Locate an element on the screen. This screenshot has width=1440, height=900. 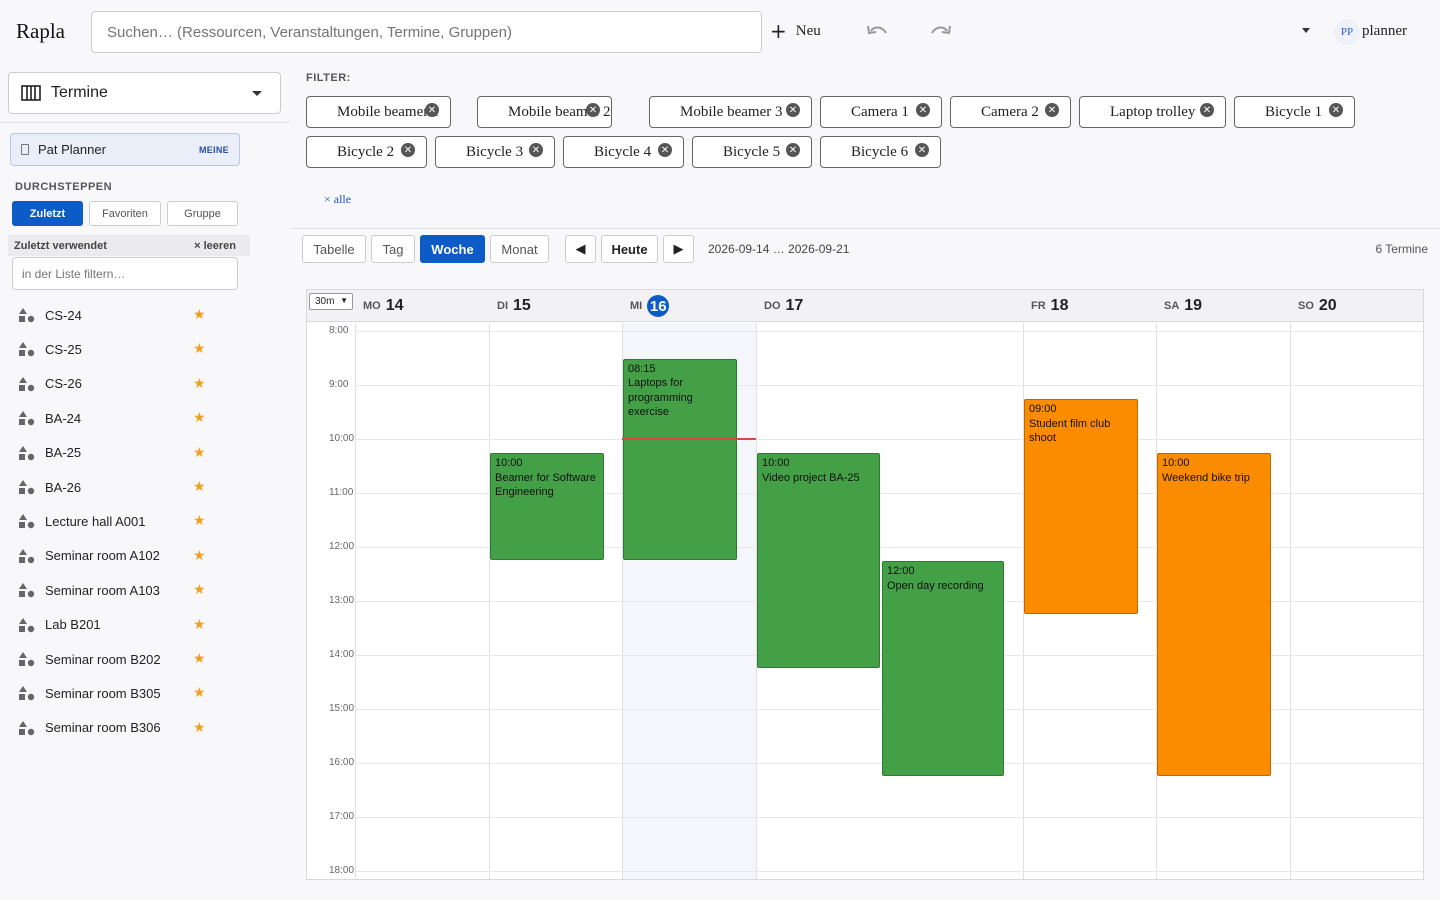
resource-list-item: CS-24 ★ is located at coordinates (118, 315).